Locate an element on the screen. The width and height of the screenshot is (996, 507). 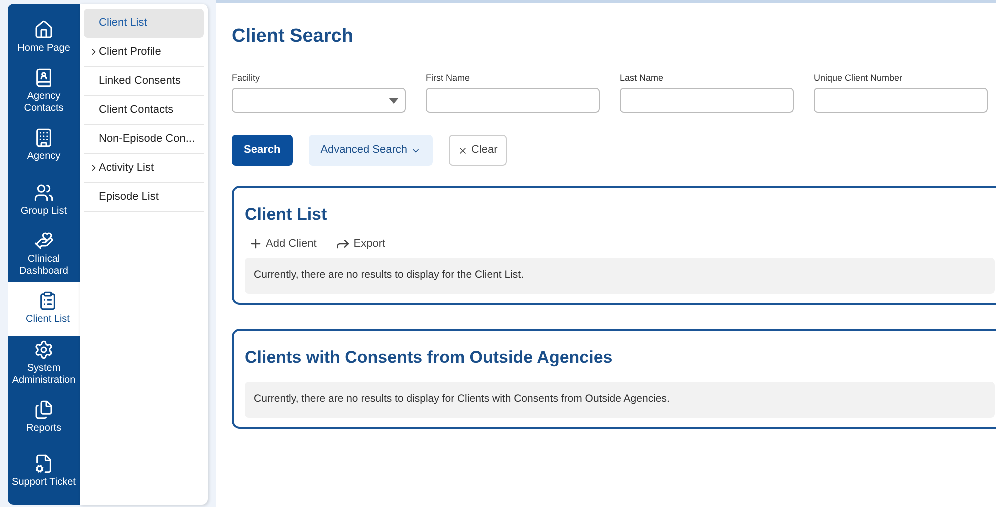
field-label: First Name is located at coordinates (449, 78).